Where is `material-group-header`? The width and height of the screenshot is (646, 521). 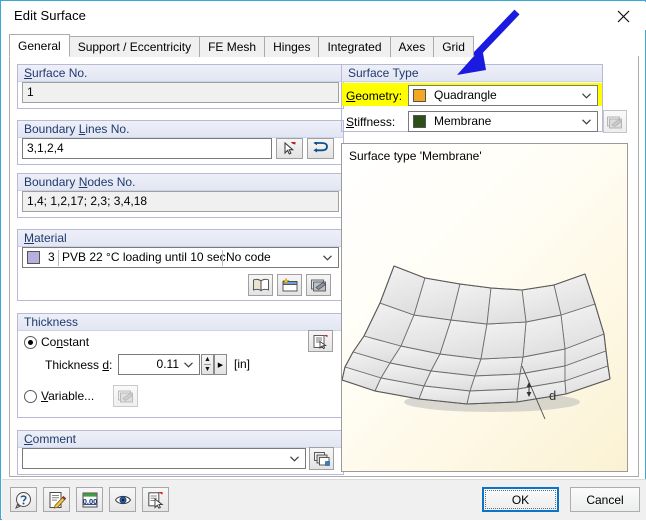 material-group-header is located at coordinates (180, 238).